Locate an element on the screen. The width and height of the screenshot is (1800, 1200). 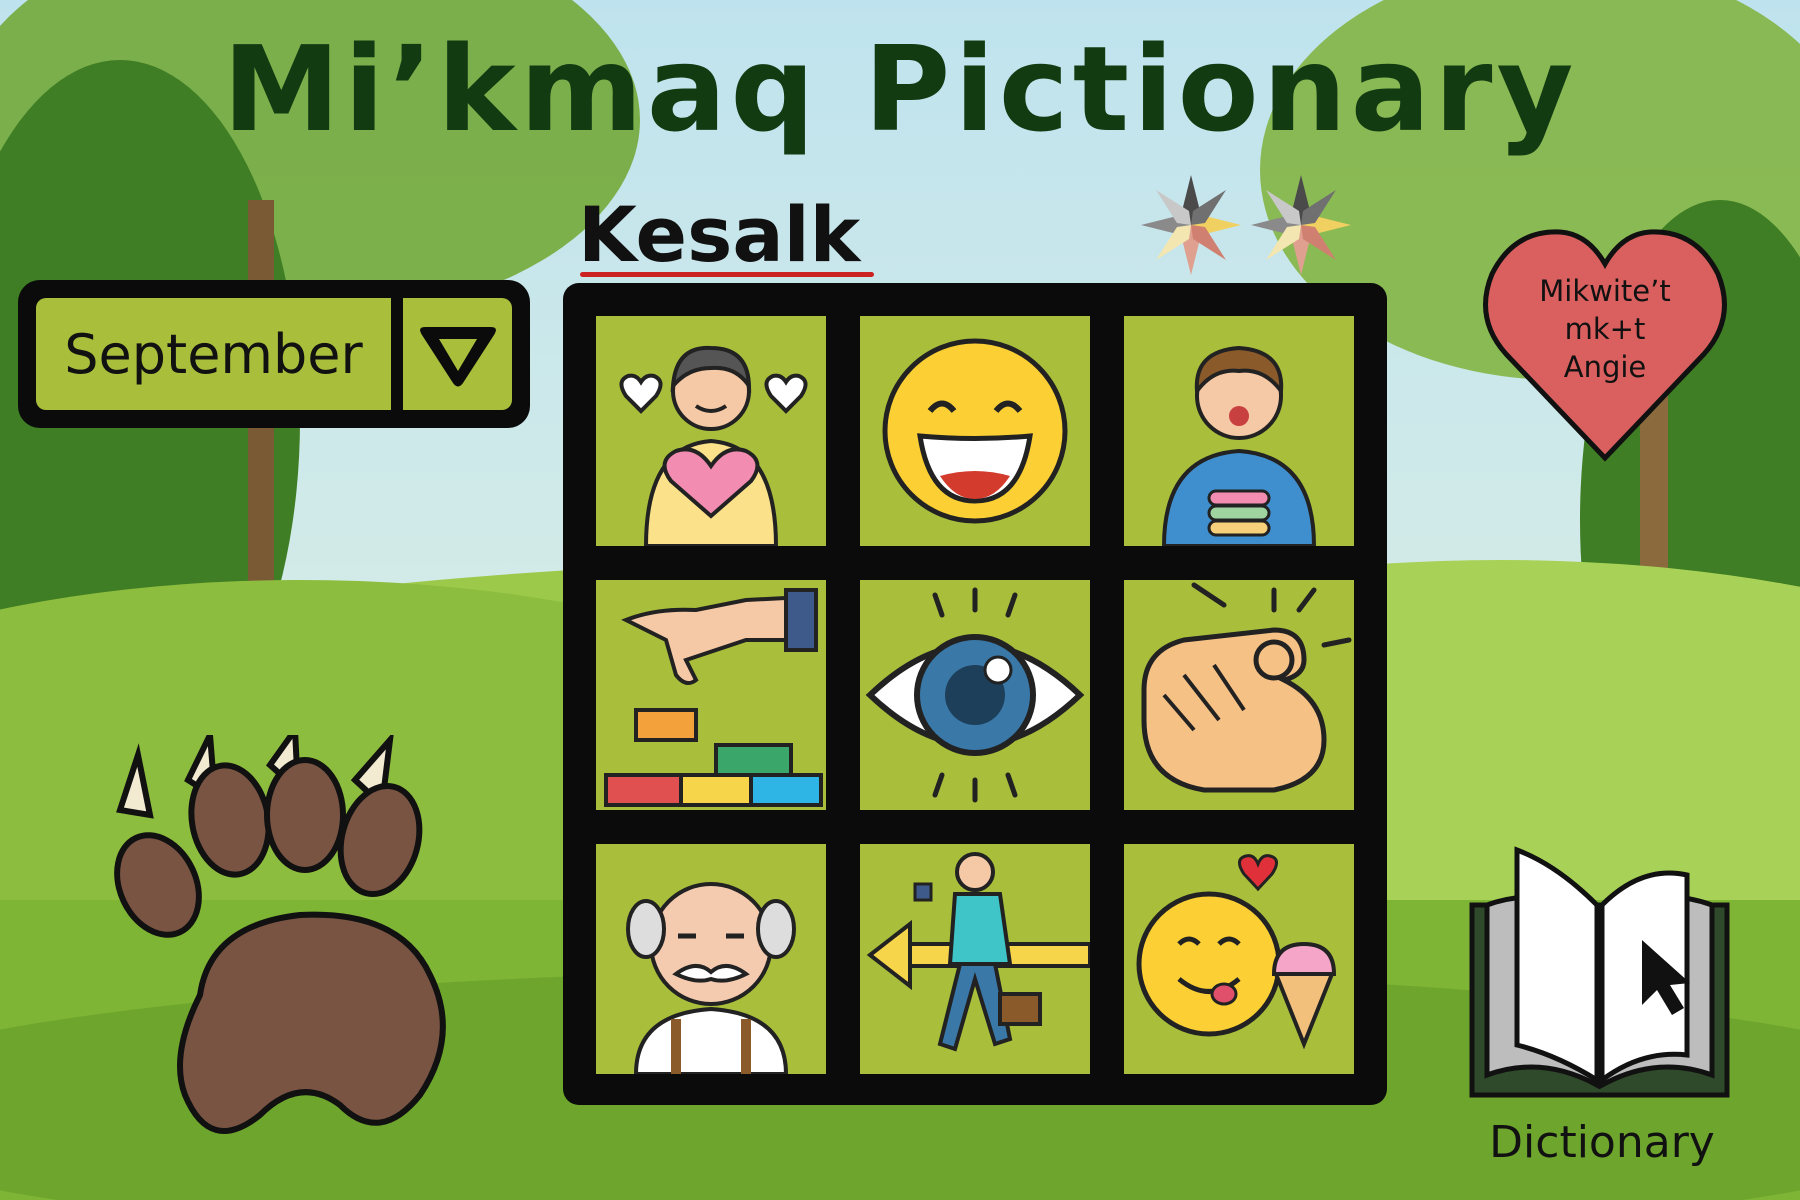
person-eating-macarons-icon is located at coordinates (1239, 445).